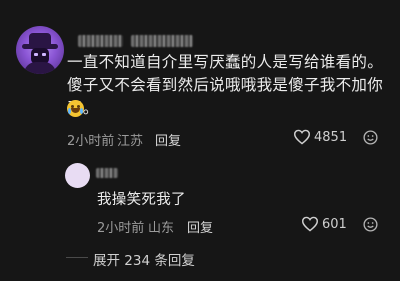 The width and height of the screenshot is (400, 281). Describe the element at coordinates (75, 108) in the screenshot. I see `laughing-emoji-icon` at that location.